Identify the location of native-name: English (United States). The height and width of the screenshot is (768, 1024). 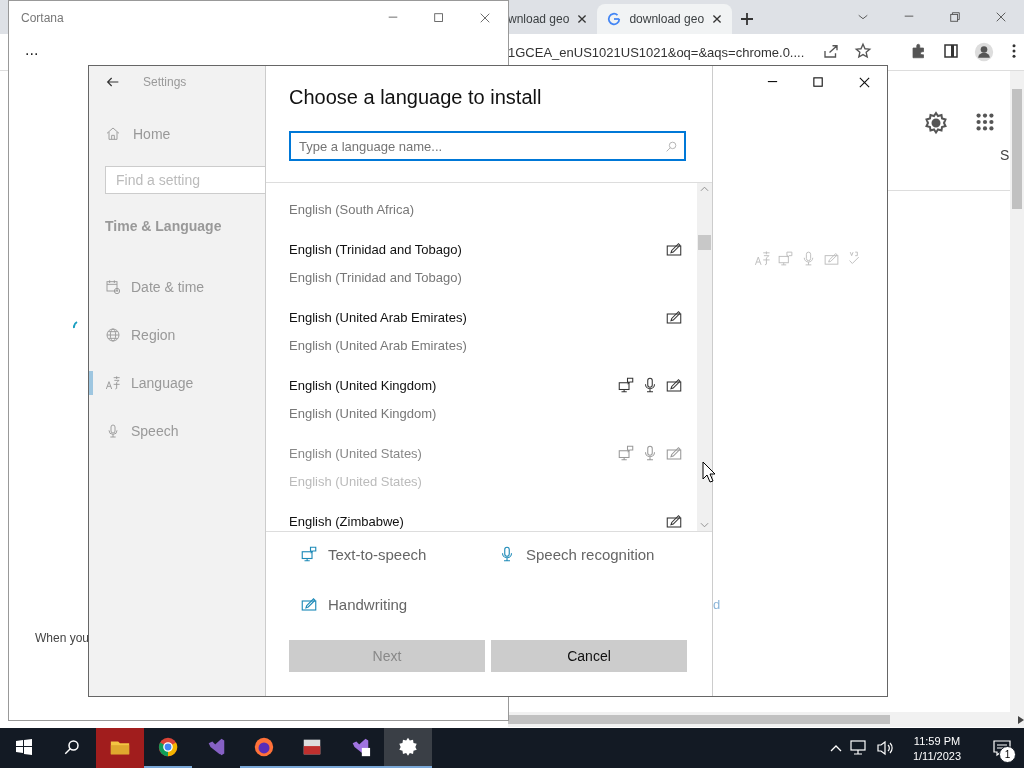
(356, 481).